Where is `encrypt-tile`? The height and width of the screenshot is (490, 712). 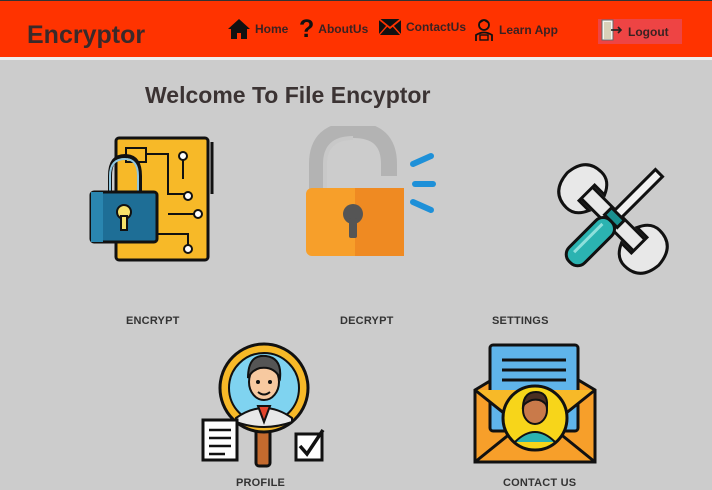
encrypt-tile is located at coordinates (153, 201).